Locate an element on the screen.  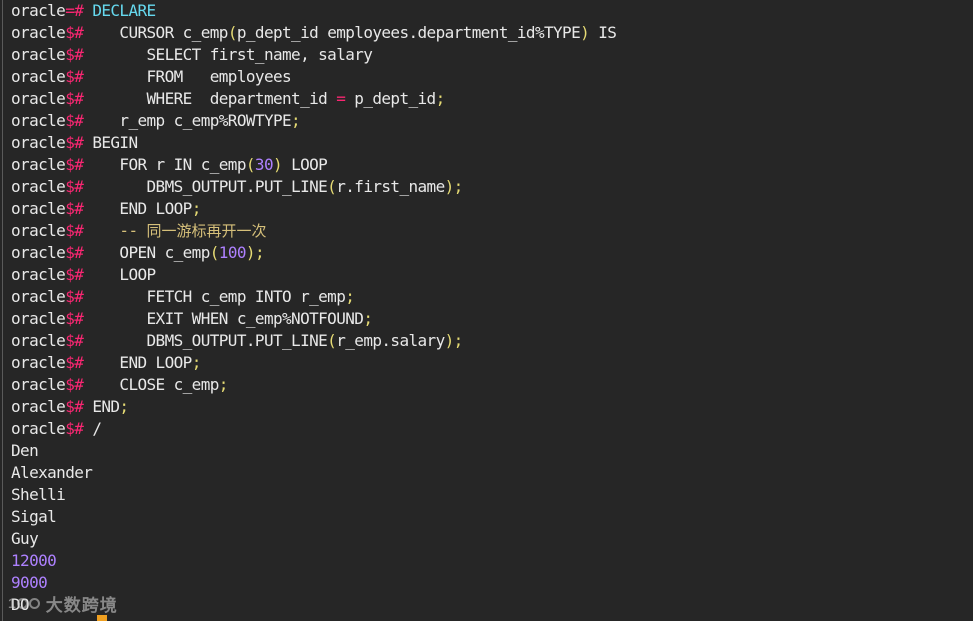
terminal-line: Guy is located at coordinates (492, 539).